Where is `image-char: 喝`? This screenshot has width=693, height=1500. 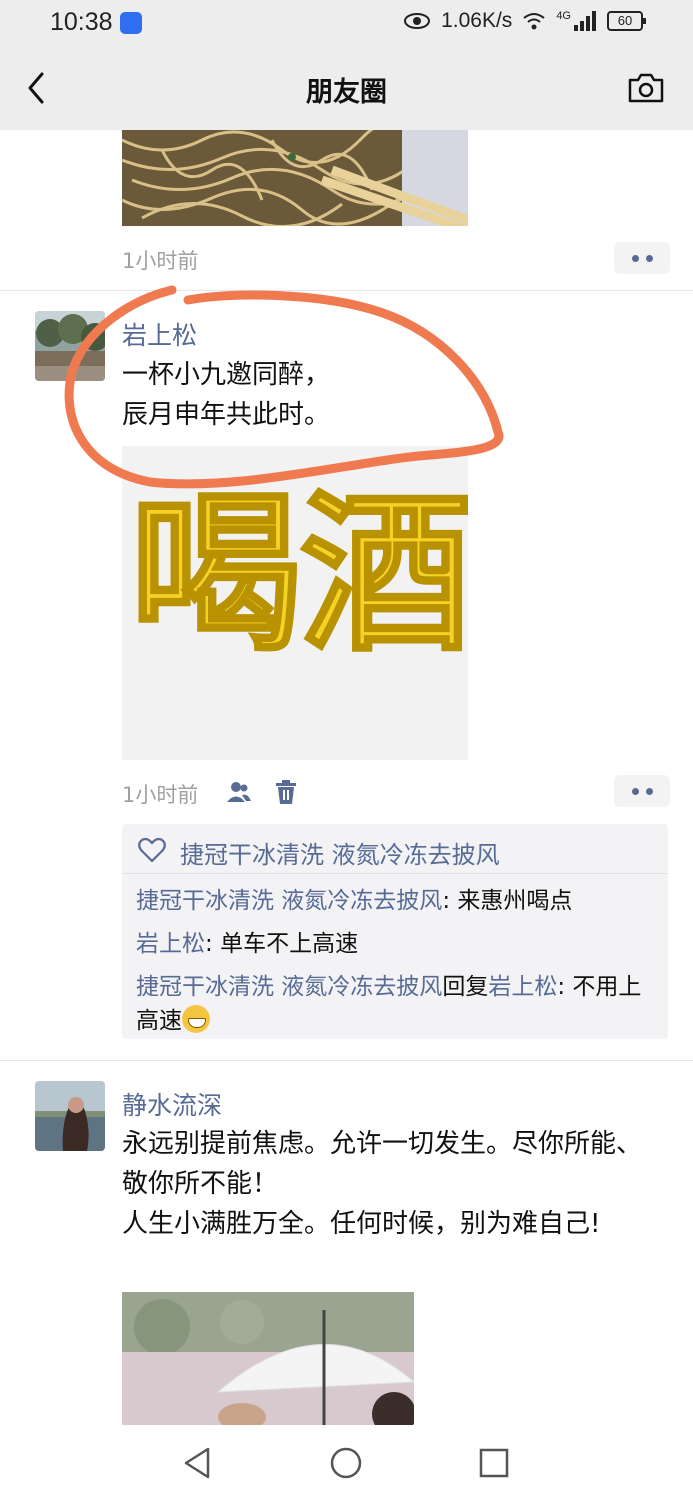 image-char: 喝 is located at coordinates (216, 573).